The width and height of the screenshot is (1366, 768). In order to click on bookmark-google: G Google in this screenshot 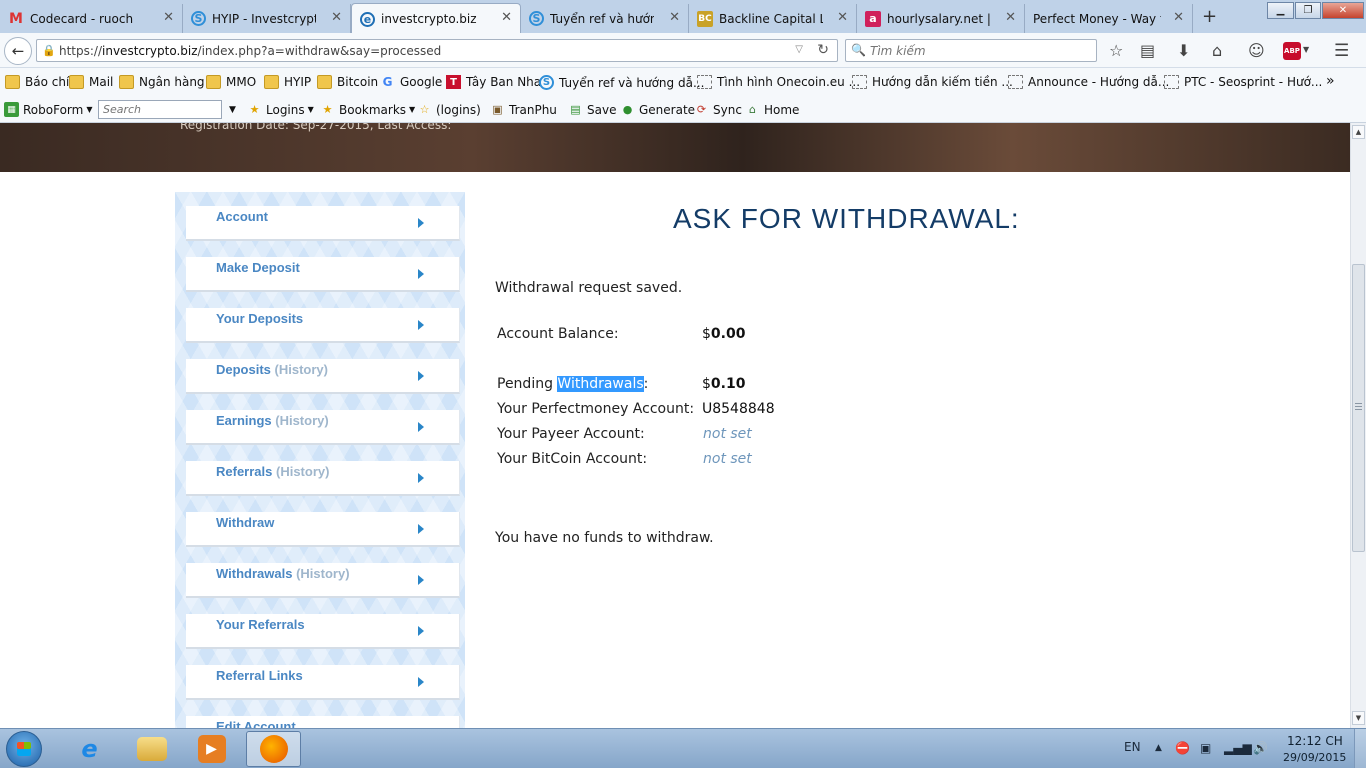, I will do `click(411, 82)`.